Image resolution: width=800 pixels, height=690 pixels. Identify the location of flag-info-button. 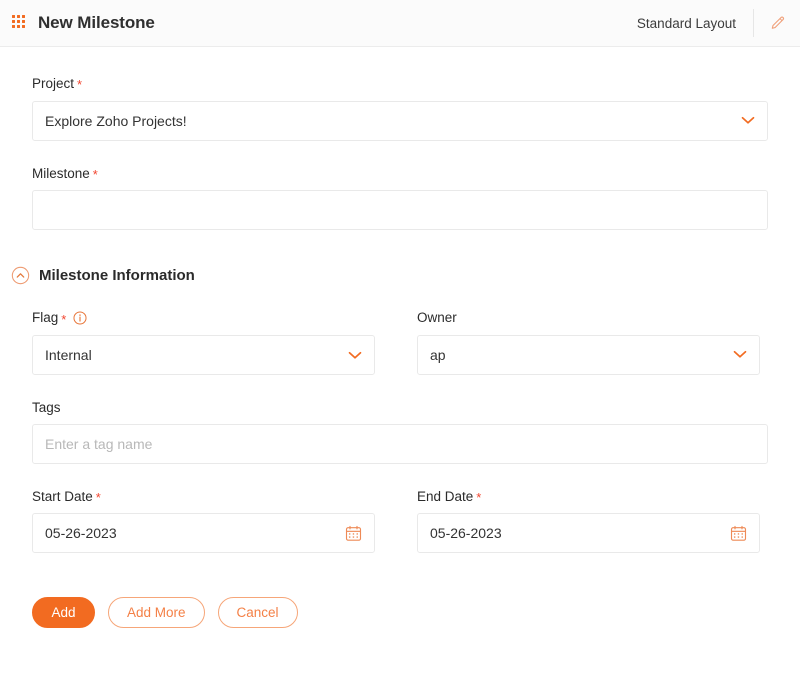
(80, 318).